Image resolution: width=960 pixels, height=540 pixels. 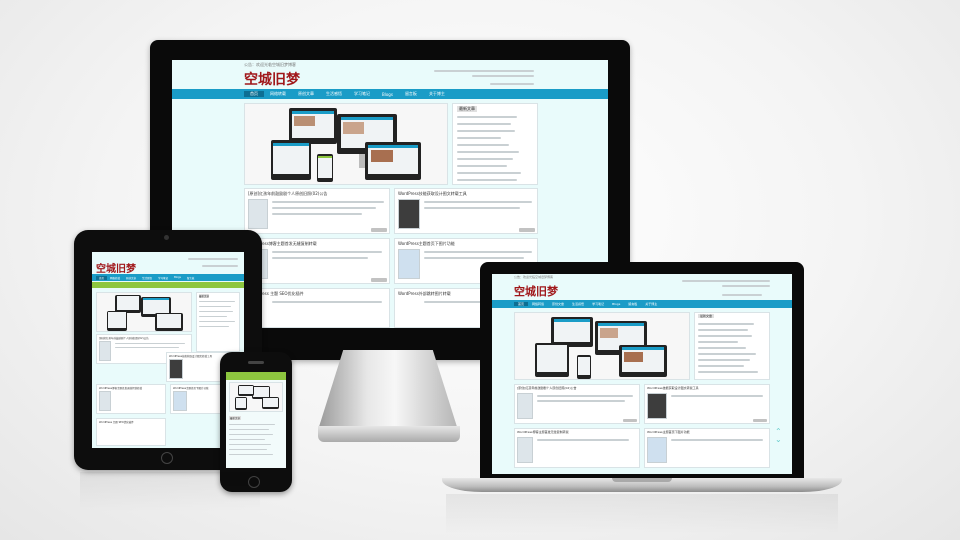 What do you see at coordinates (246, 390) in the screenshot?
I see `mini-laptop` at bounding box center [246, 390].